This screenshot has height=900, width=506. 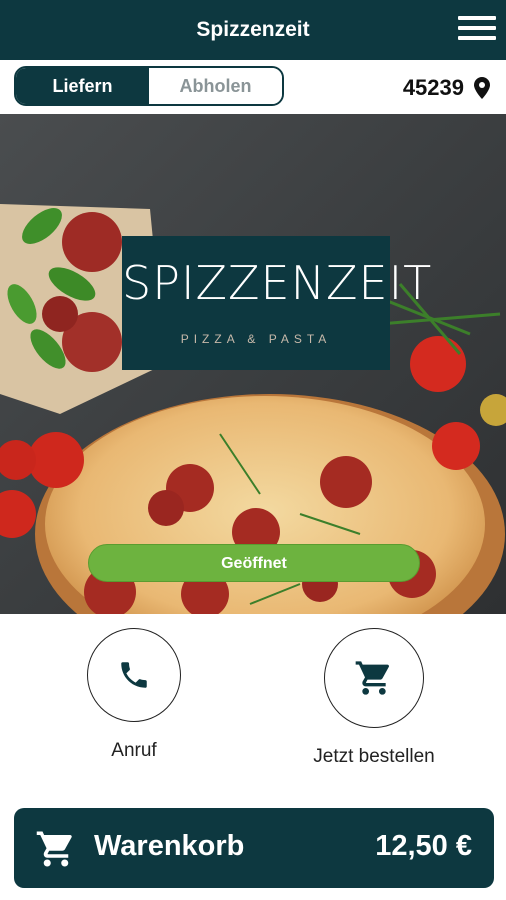 I want to click on cart-label: Warenkorb, so click(x=169, y=846).